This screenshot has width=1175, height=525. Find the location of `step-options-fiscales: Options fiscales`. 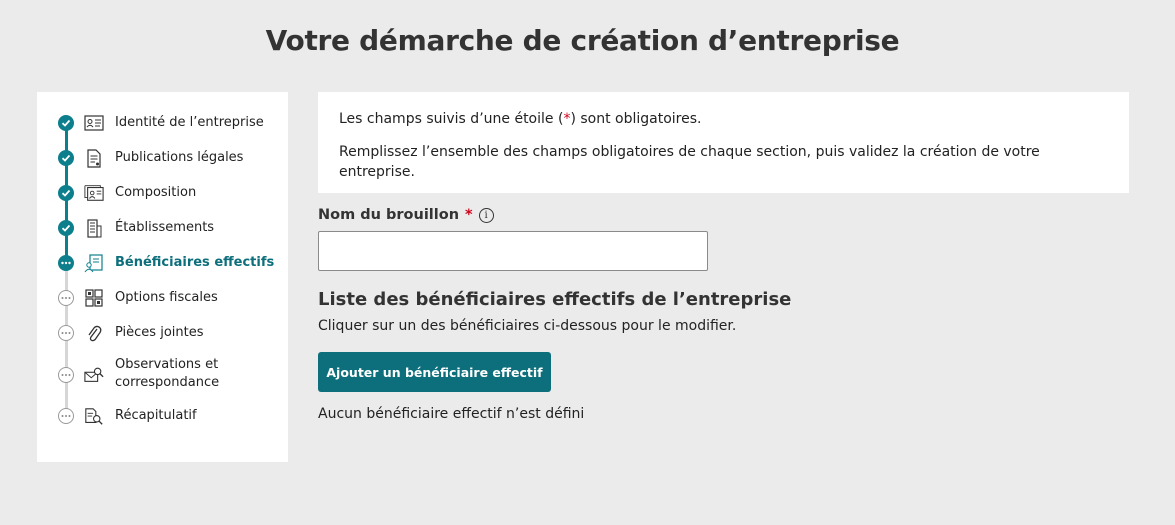

step-options-fiscales: Options fiscales is located at coordinates (162, 298).